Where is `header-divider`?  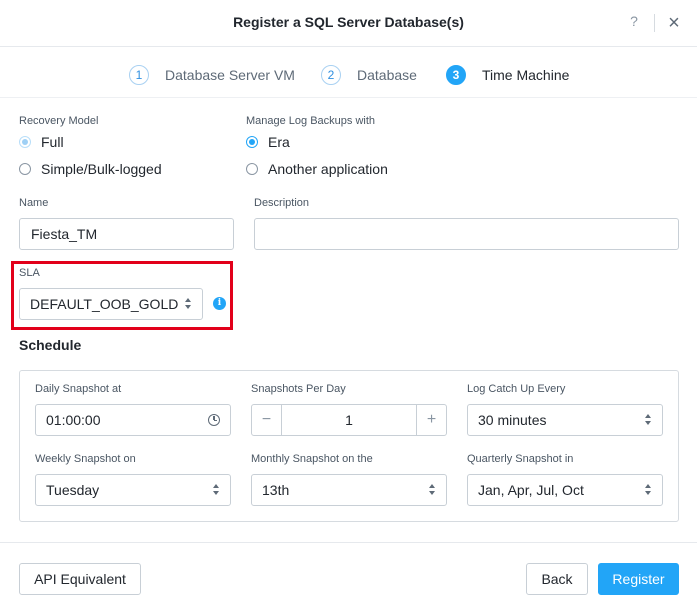
header-divider is located at coordinates (654, 23).